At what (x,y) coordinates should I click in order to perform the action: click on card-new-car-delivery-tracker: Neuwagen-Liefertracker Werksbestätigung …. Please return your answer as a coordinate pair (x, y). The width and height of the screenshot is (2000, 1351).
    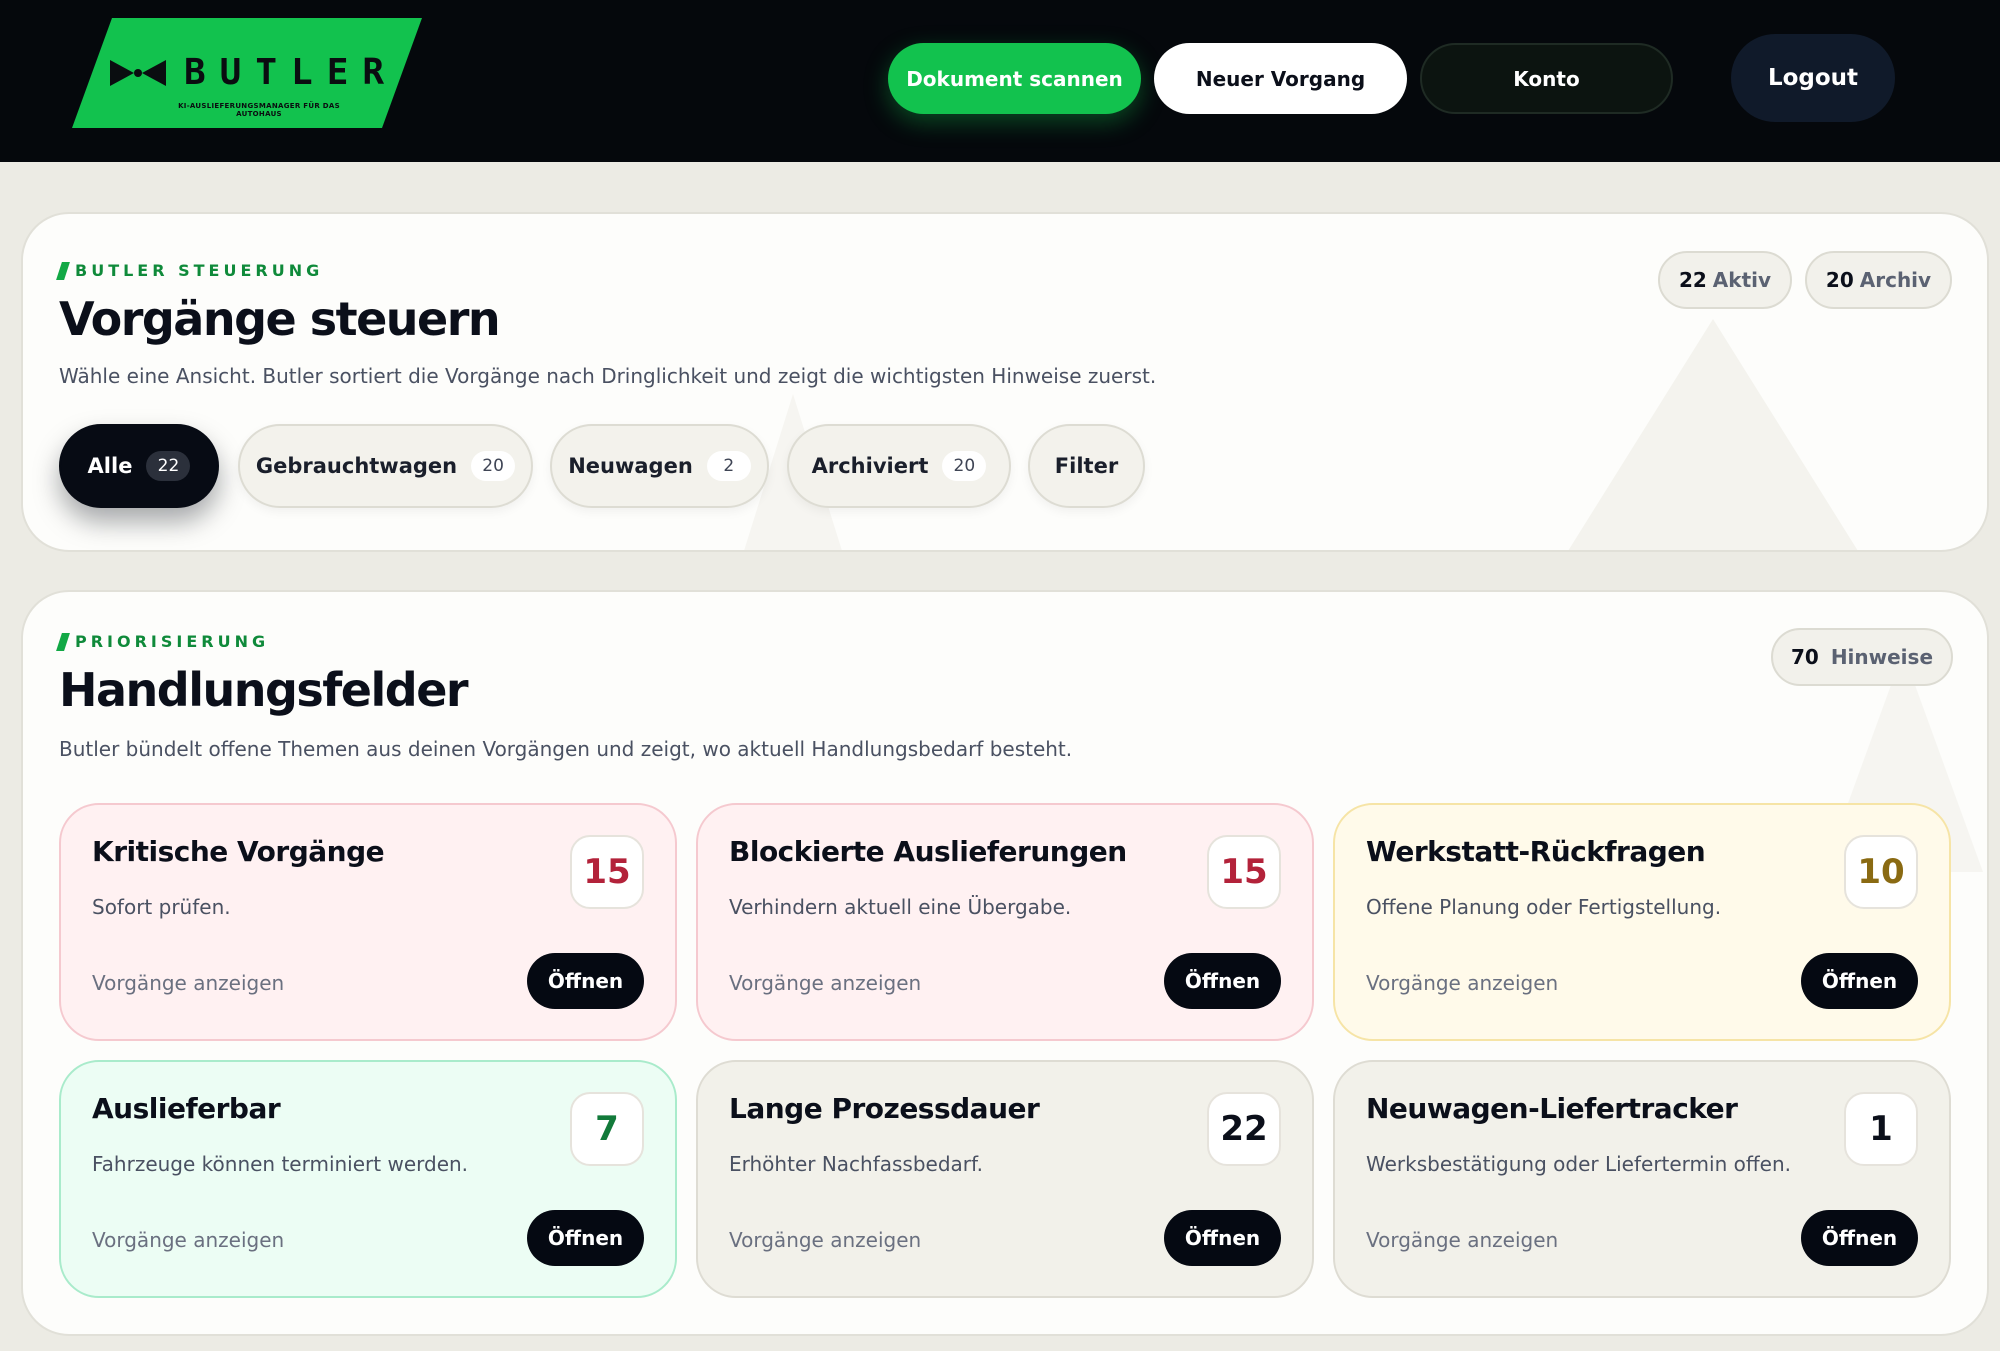
    Looking at the image, I should click on (1642, 1179).